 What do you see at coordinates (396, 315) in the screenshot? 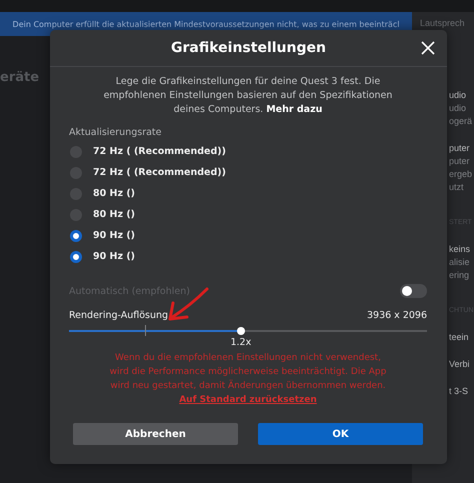
I see `resolution-value: 3936 x 2096` at bounding box center [396, 315].